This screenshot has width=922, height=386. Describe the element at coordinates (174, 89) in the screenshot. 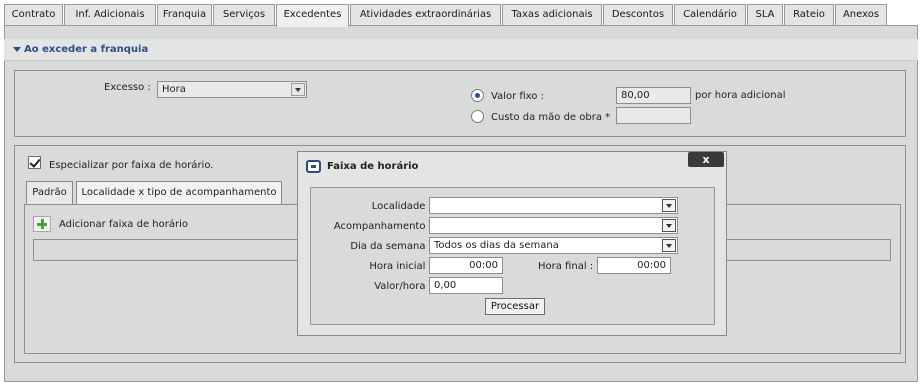

I see `excess-select-value: Hora` at that location.